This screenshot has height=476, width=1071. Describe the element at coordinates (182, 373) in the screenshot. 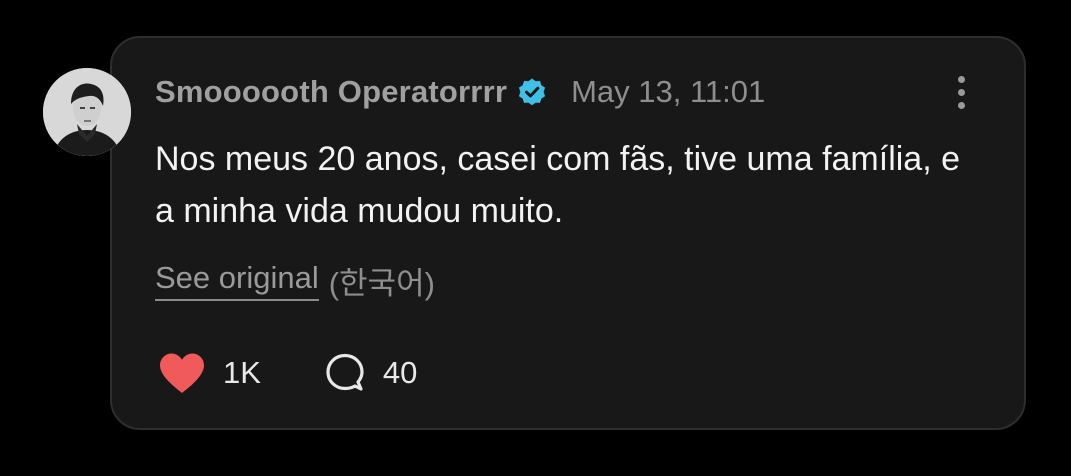

I see `heart-icon` at that location.